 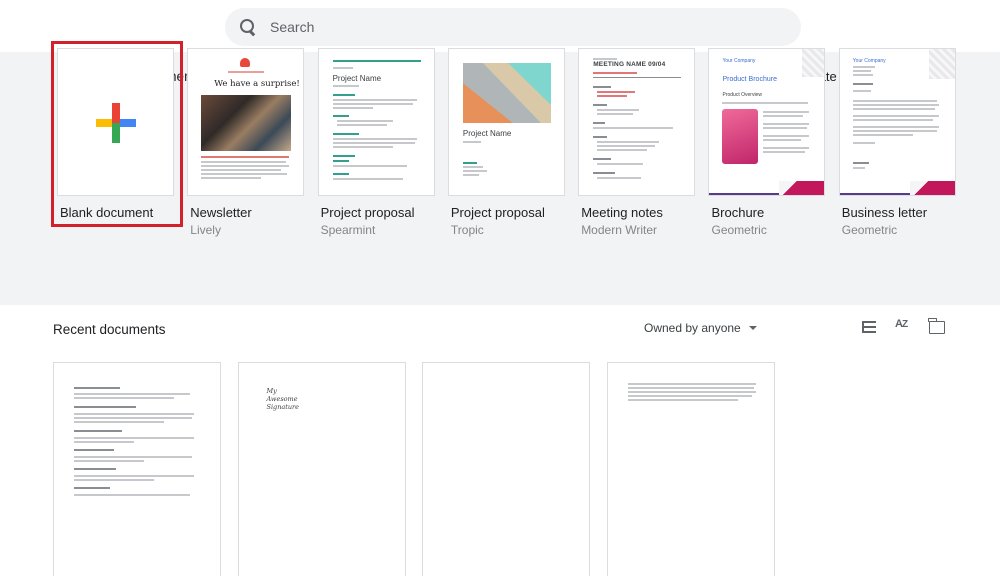 What do you see at coordinates (117, 134) in the screenshot?
I see `blank-document-highlight` at bounding box center [117, 134].